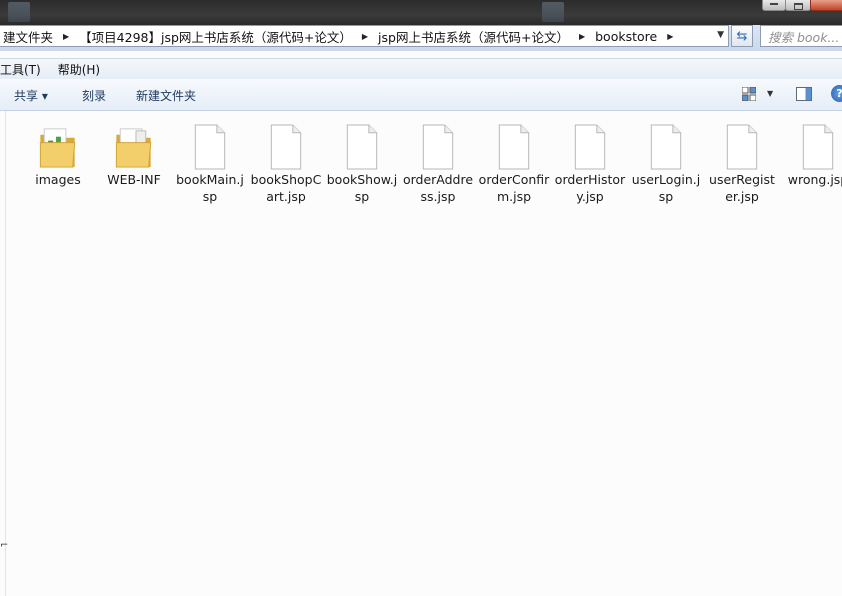  Describe the element at coordinates (166, 95) in the screenshot. I see `new-folder-button: 新建文件夹` at that location.